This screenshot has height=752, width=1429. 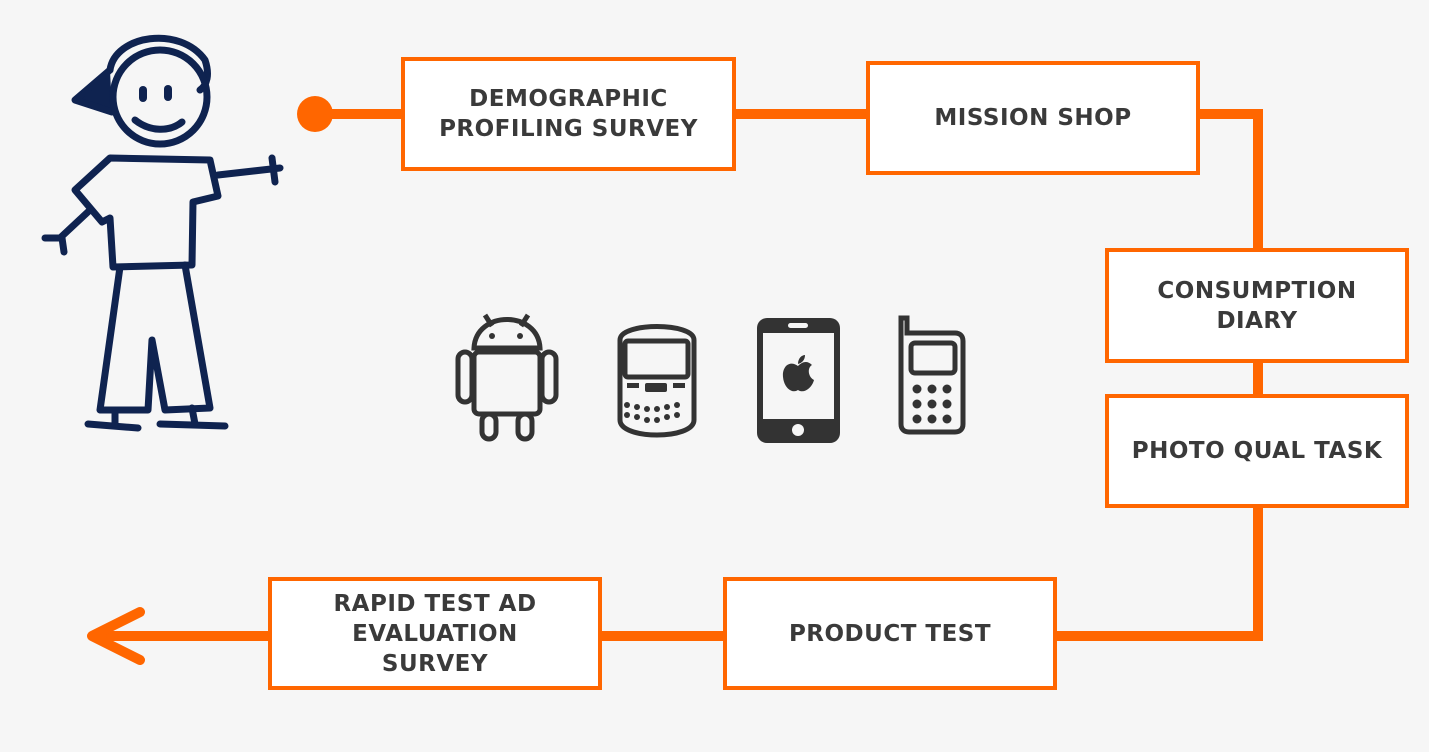 I want to click on start-dot-icon, so click(x=315, y=114).